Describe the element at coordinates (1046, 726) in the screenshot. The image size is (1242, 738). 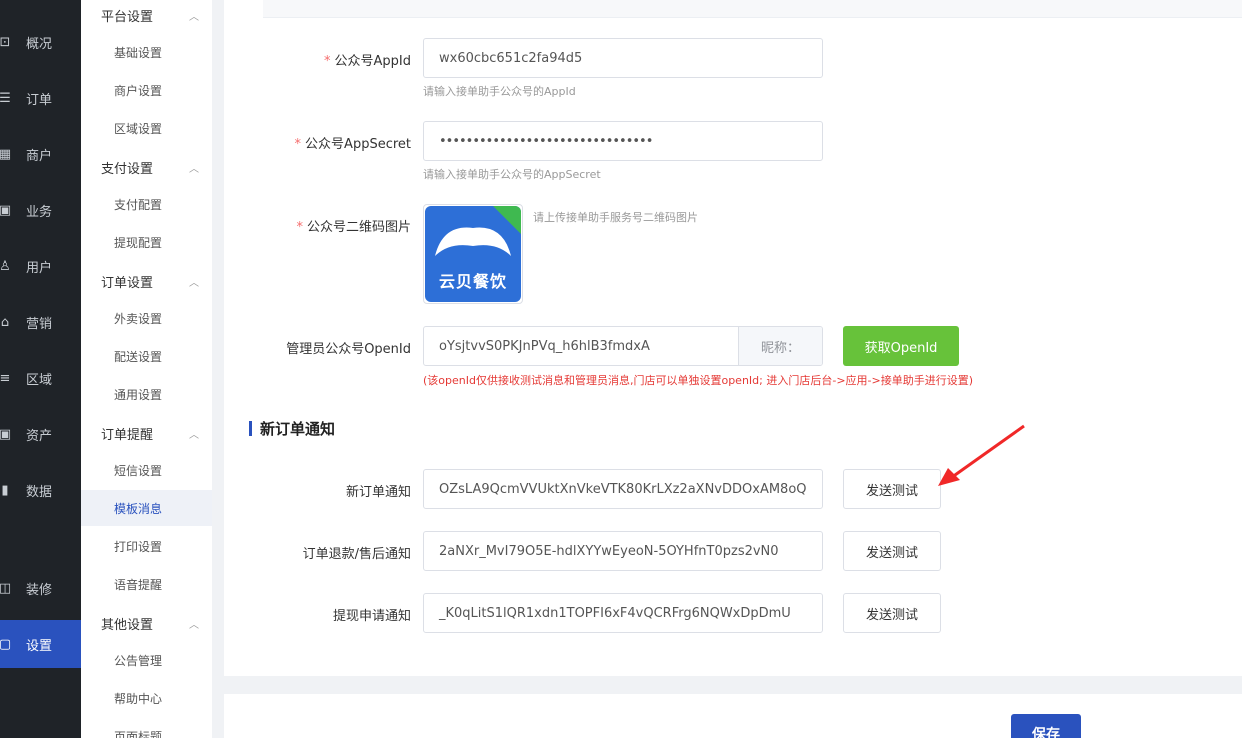
I see `save-button: 保存` at that location.